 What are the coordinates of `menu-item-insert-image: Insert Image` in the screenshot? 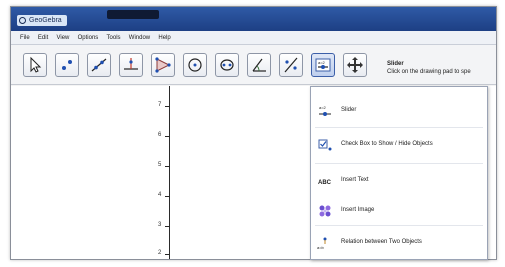 It's located at (399, 211).